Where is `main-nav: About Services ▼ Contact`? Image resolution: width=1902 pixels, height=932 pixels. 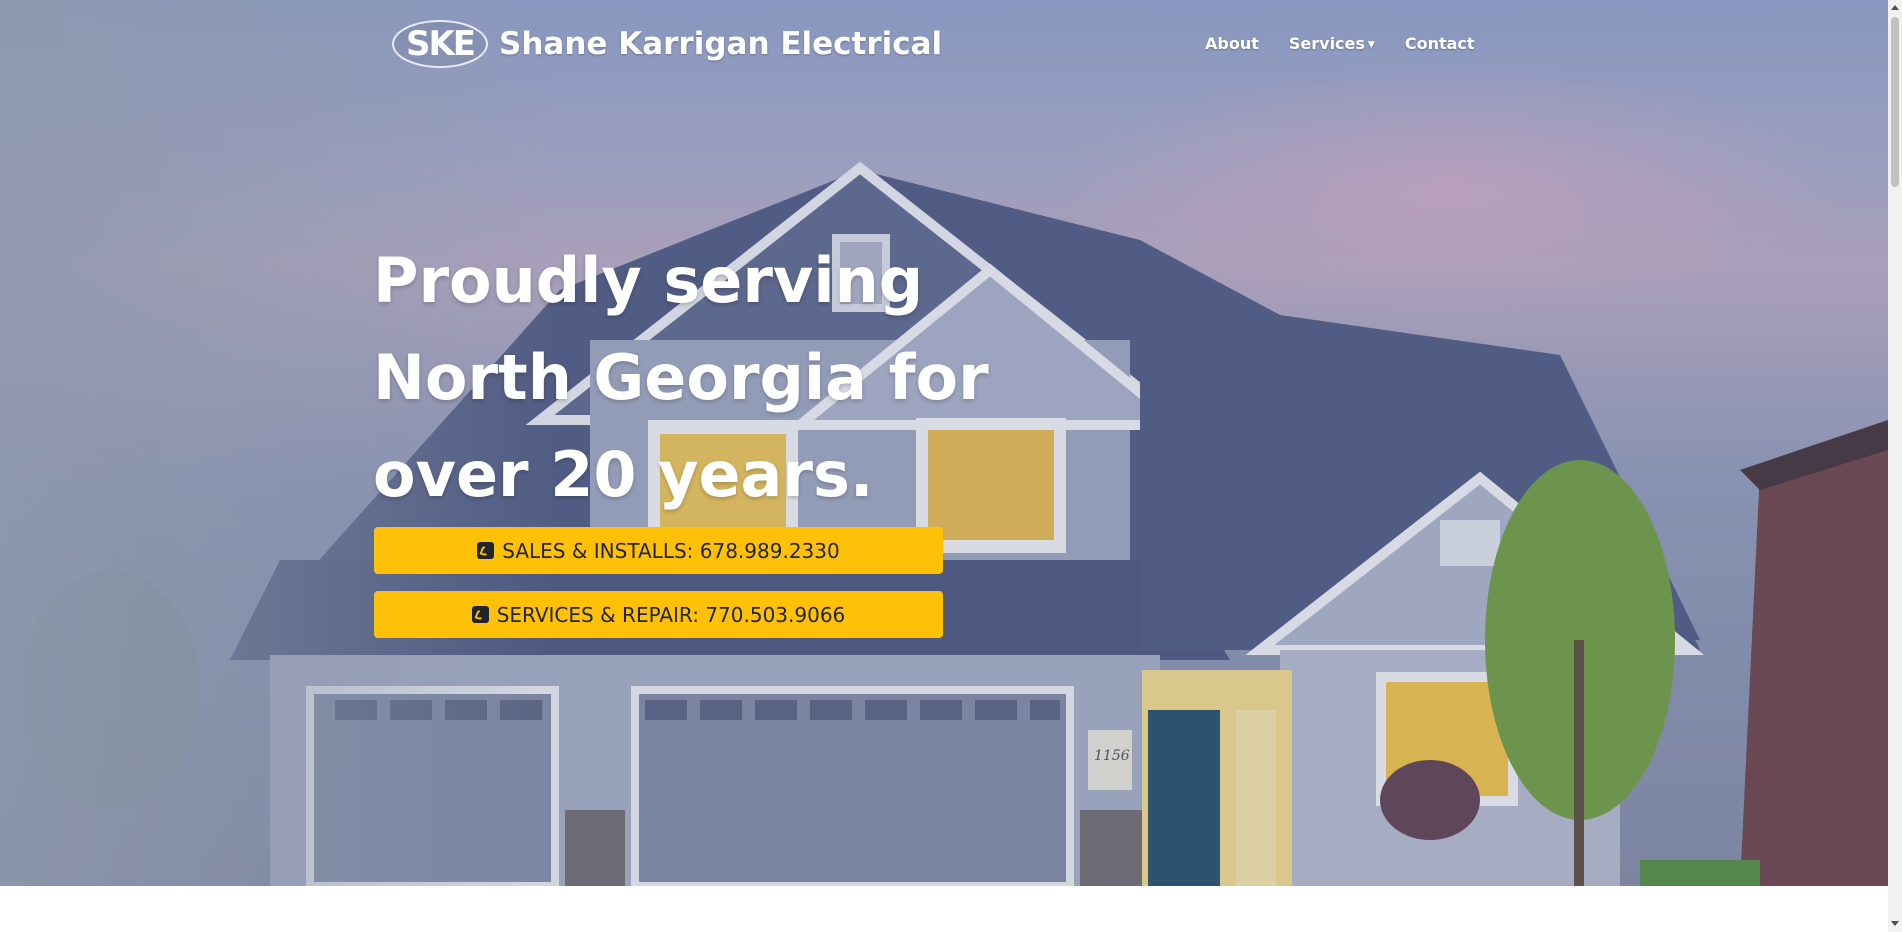 main-nav: About Services ▼ Contact is located at coordinates (1340, 43).